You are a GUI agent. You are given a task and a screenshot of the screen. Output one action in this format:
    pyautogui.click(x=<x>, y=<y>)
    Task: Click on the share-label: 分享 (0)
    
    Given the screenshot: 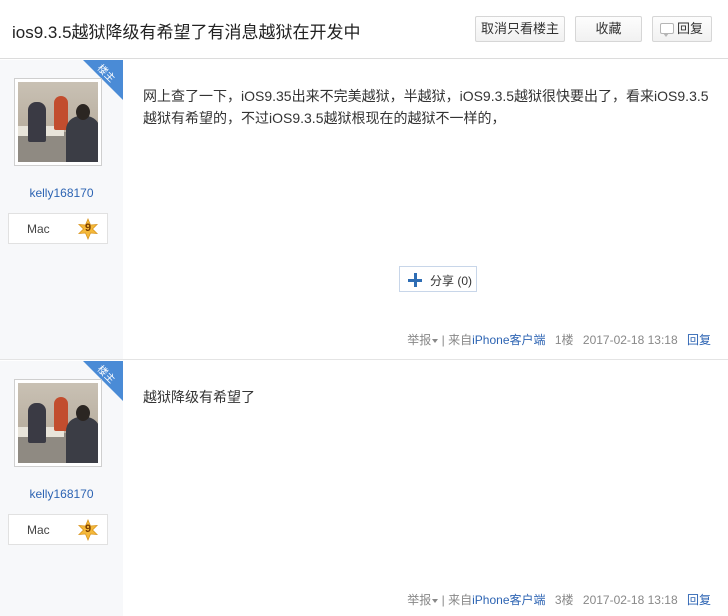 What is the action you would take?
    pyautogui.click(x=451, y=281)
    